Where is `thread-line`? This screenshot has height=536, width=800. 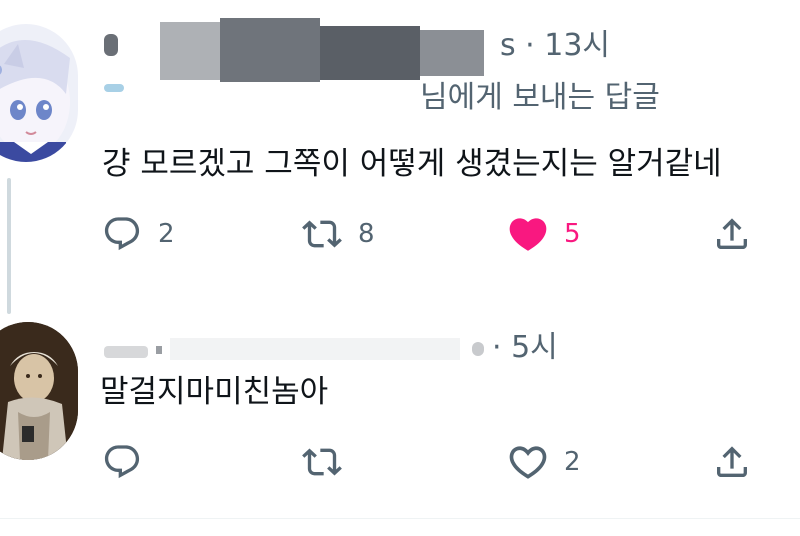
thread-line is located at coordinates (9, 246).